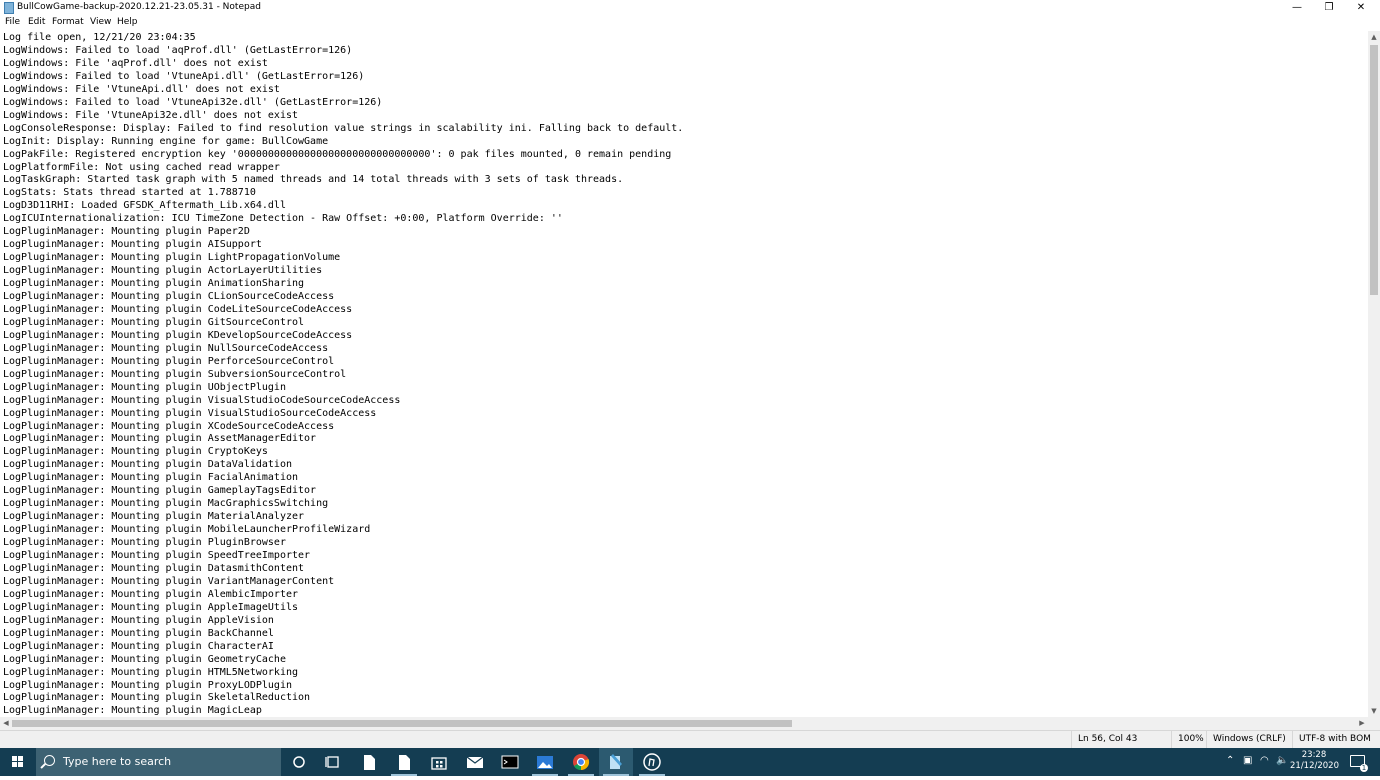 The height and width of the screenshot is (780, 1380). What do you see at coordinates (1329, 8) in the screenshot?
I see `restore-button: ❐` at bounding box center [1329, 8].